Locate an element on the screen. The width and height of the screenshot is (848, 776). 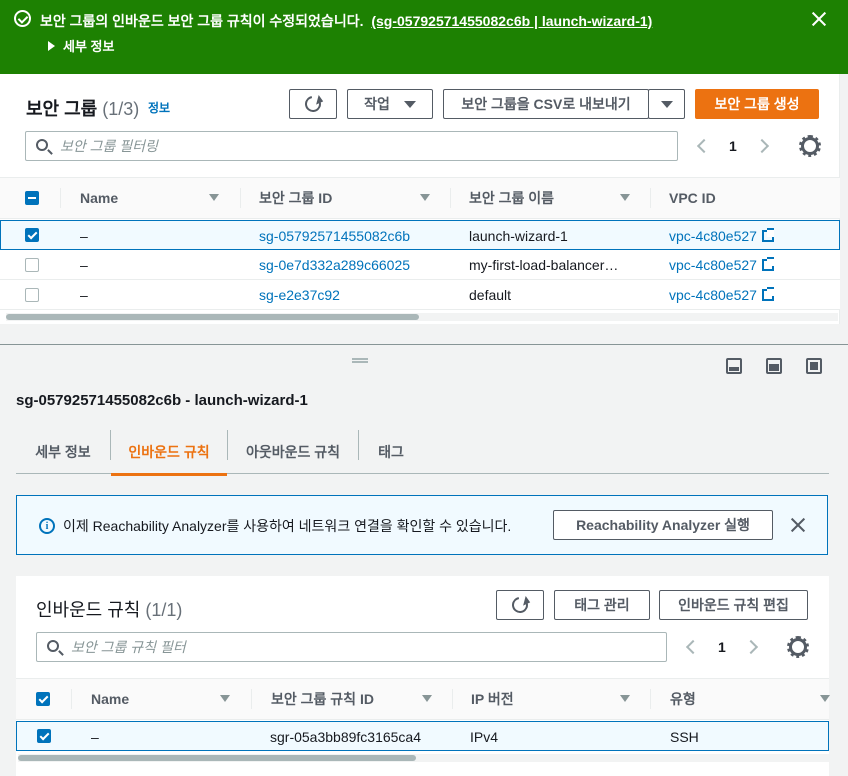
create-security-group-button: 보안 그룹 생성 is located at coordinates (757, 104).